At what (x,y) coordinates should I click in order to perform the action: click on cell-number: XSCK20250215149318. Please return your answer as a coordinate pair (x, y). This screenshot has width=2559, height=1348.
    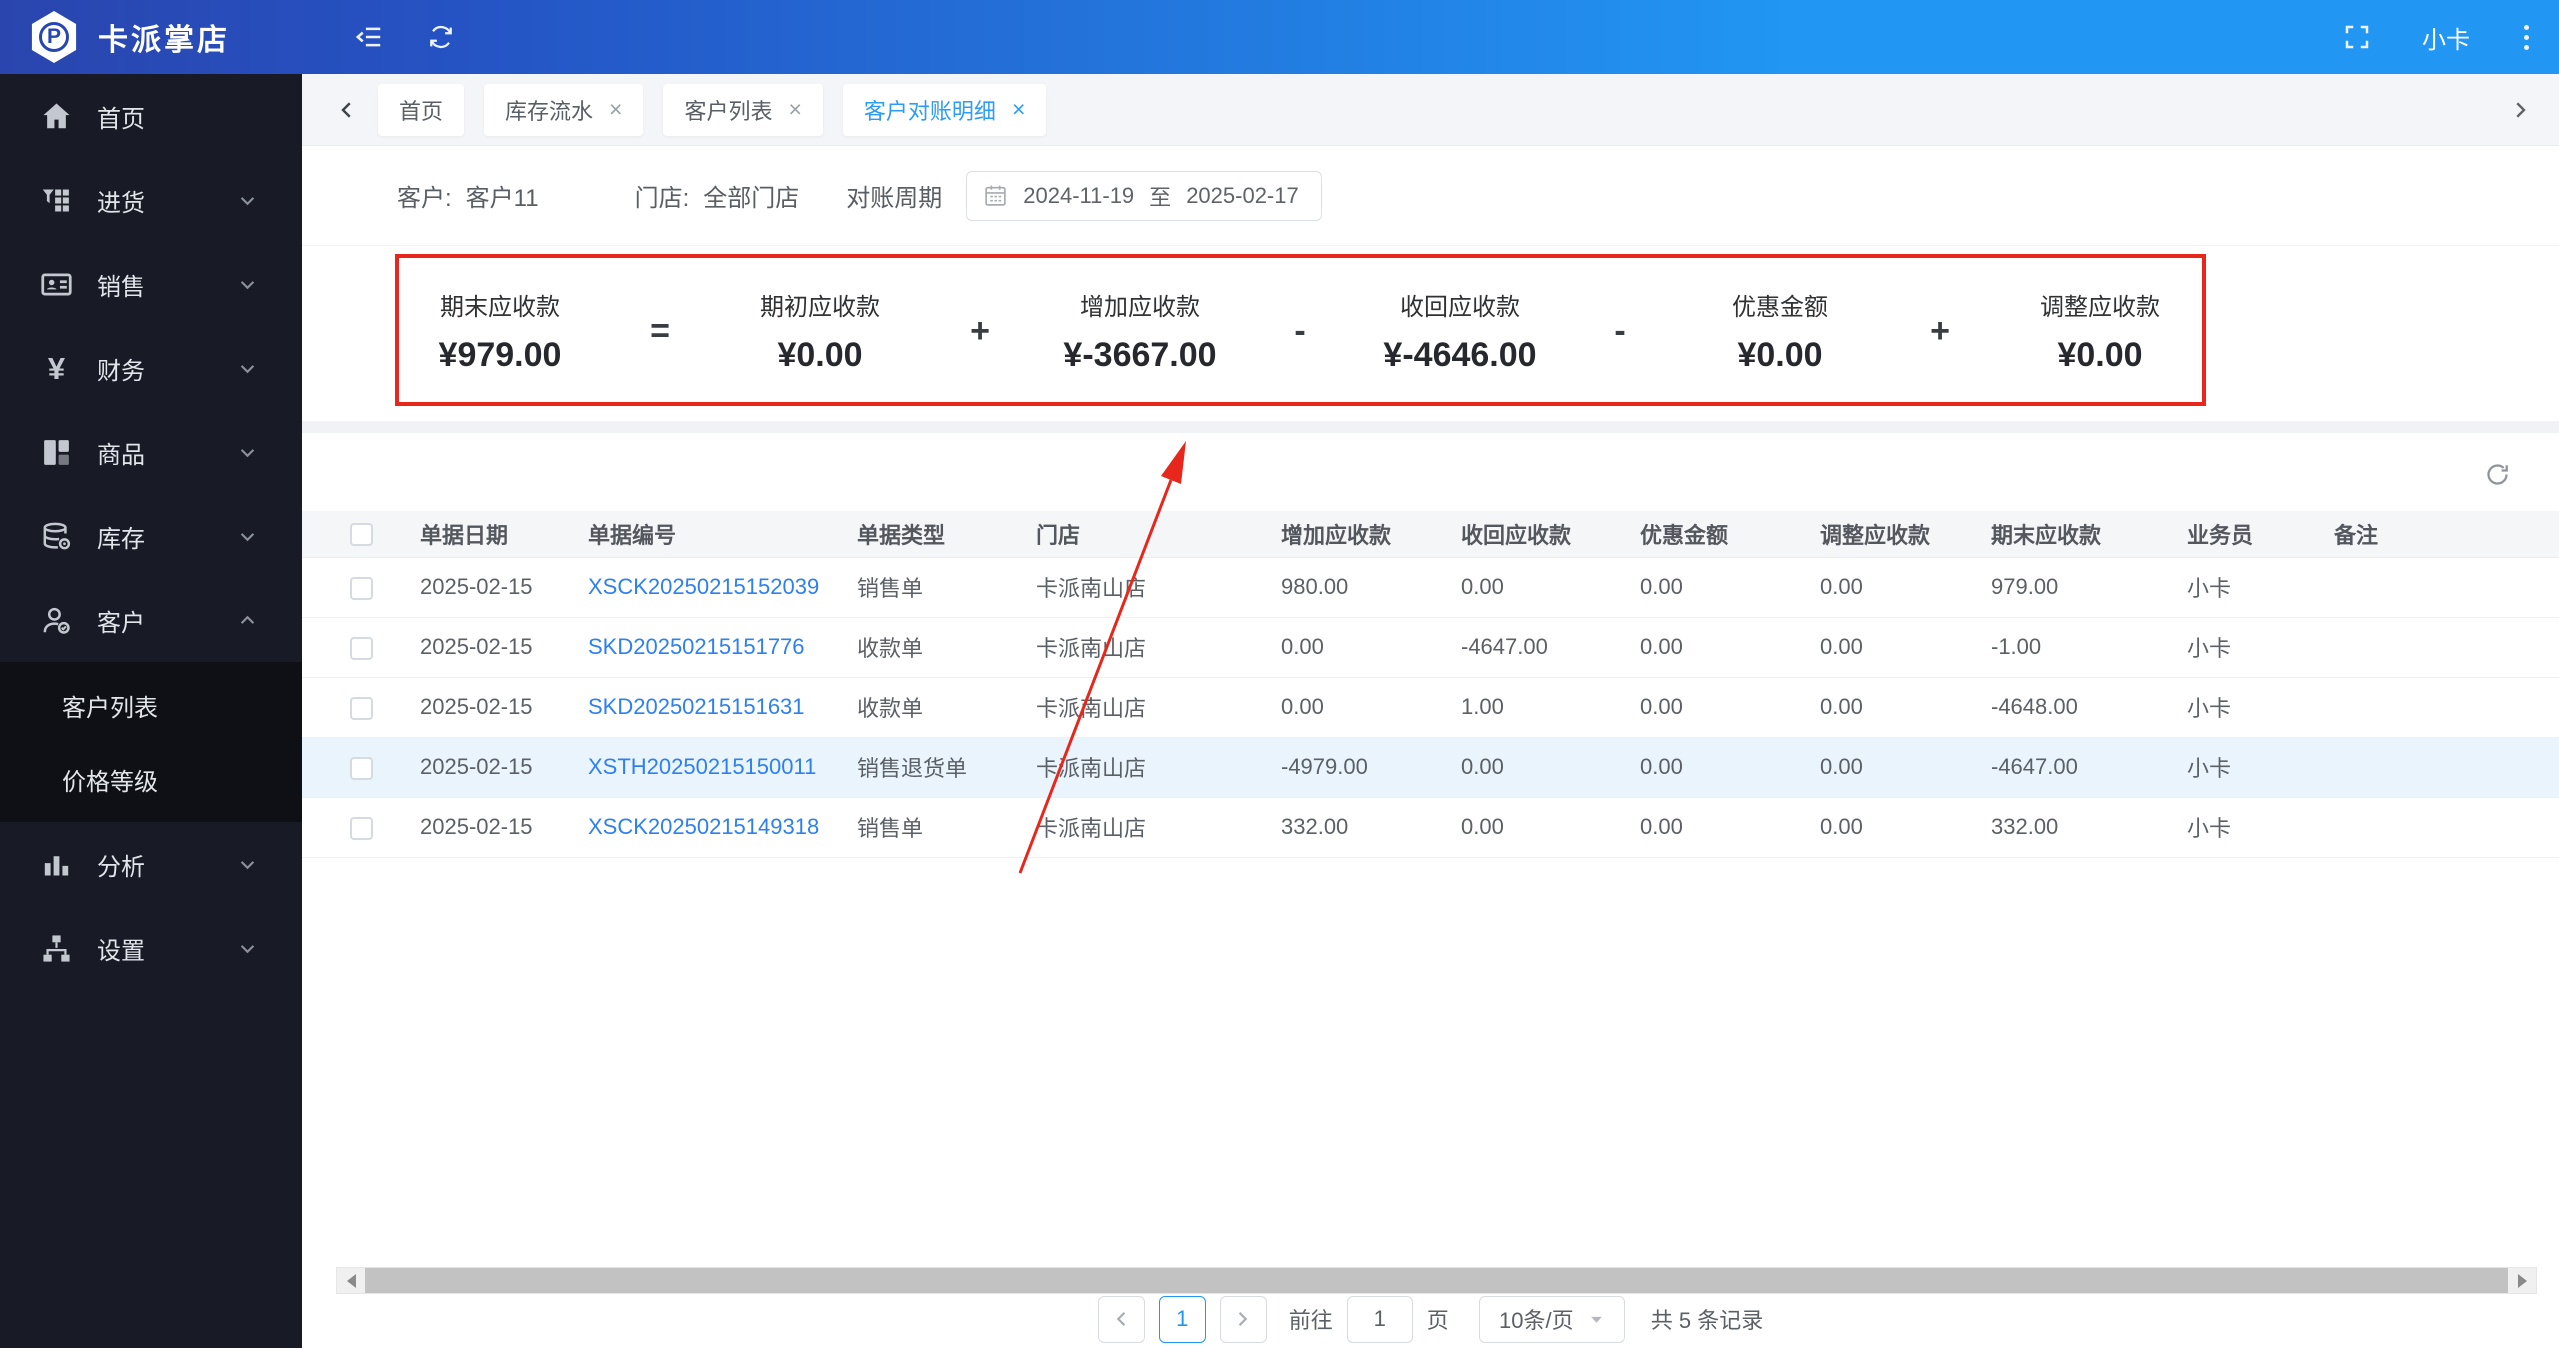
    Looking at the image, I should click on (703, 826).